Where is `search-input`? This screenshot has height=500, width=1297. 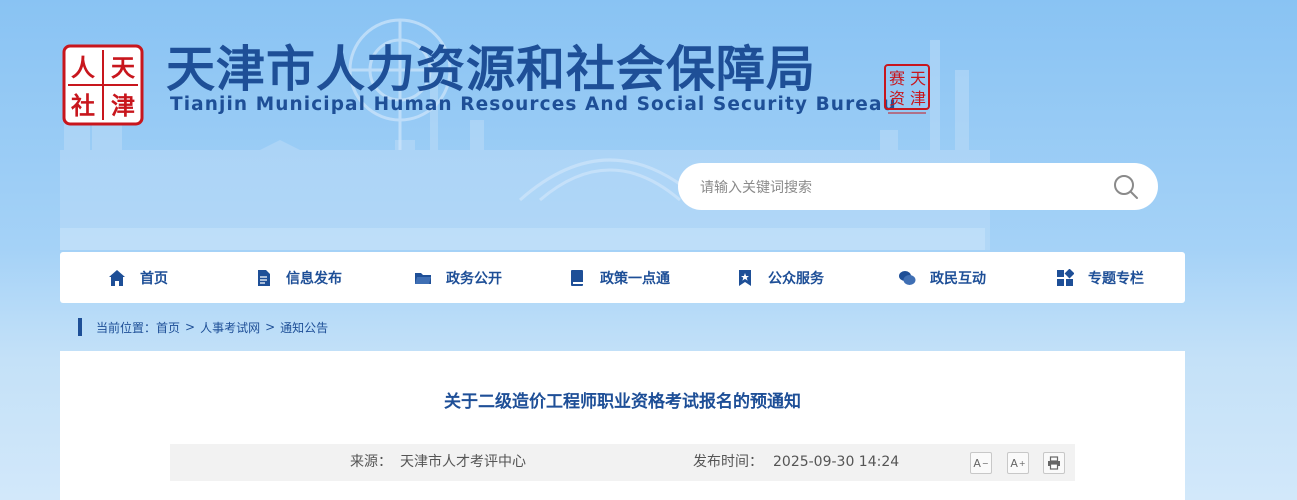
search-input is located at coordinates (900, 187).